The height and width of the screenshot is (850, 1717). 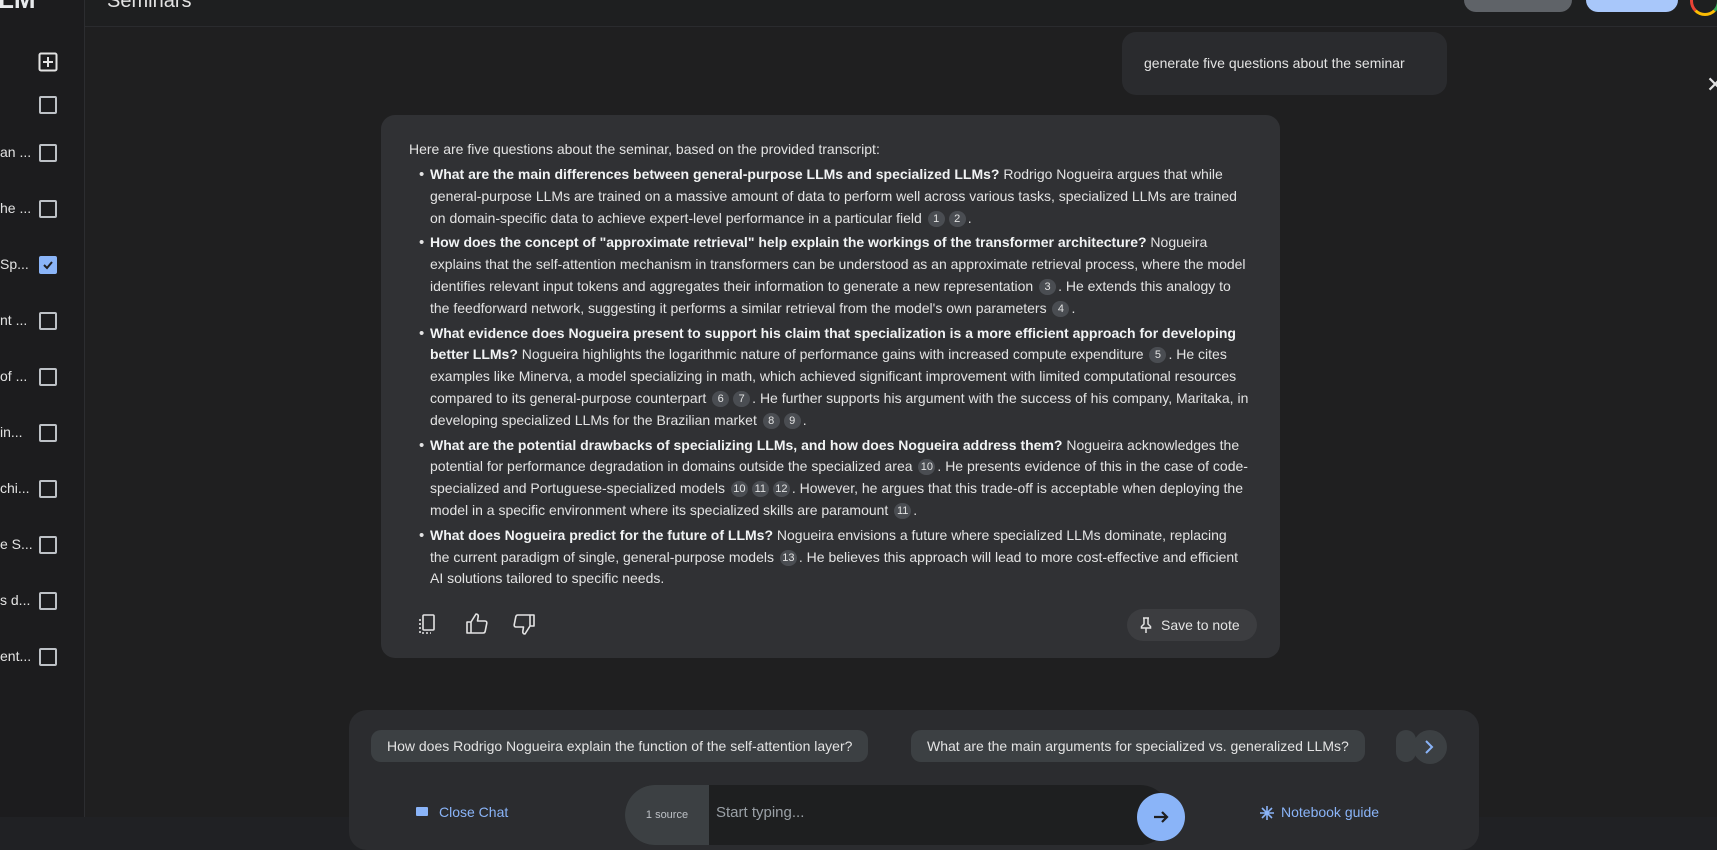 What do you see at coordinates (1048, 286) in the screenshot?
I see `citation-badge: 3` at bounding box center [1048, 286].